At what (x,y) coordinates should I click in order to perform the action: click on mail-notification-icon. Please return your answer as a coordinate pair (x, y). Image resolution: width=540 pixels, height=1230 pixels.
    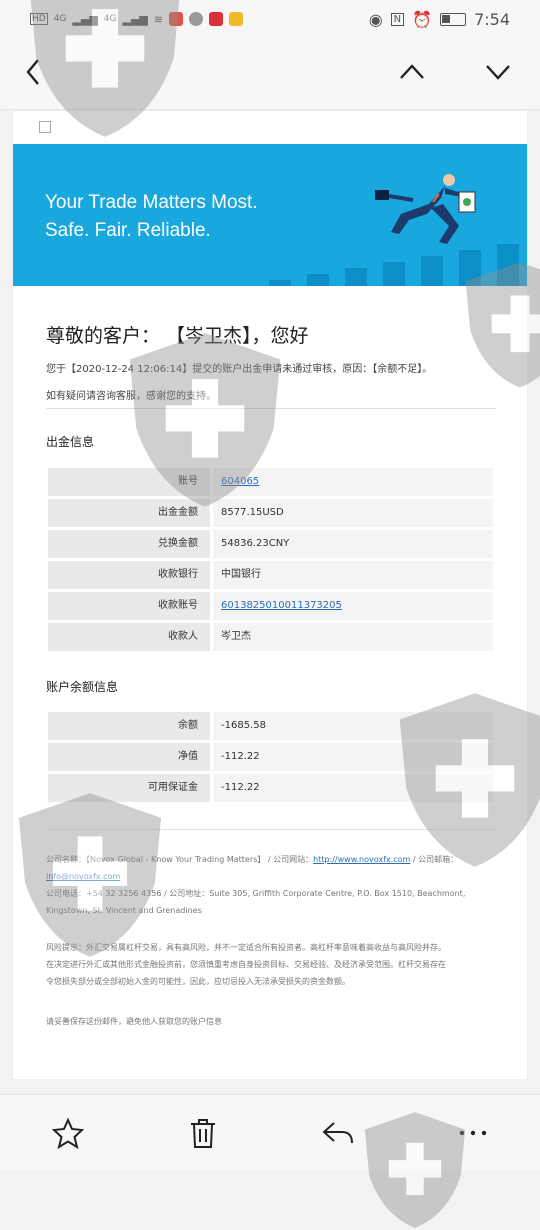
    Looking at the image, I should click on (236, 19).